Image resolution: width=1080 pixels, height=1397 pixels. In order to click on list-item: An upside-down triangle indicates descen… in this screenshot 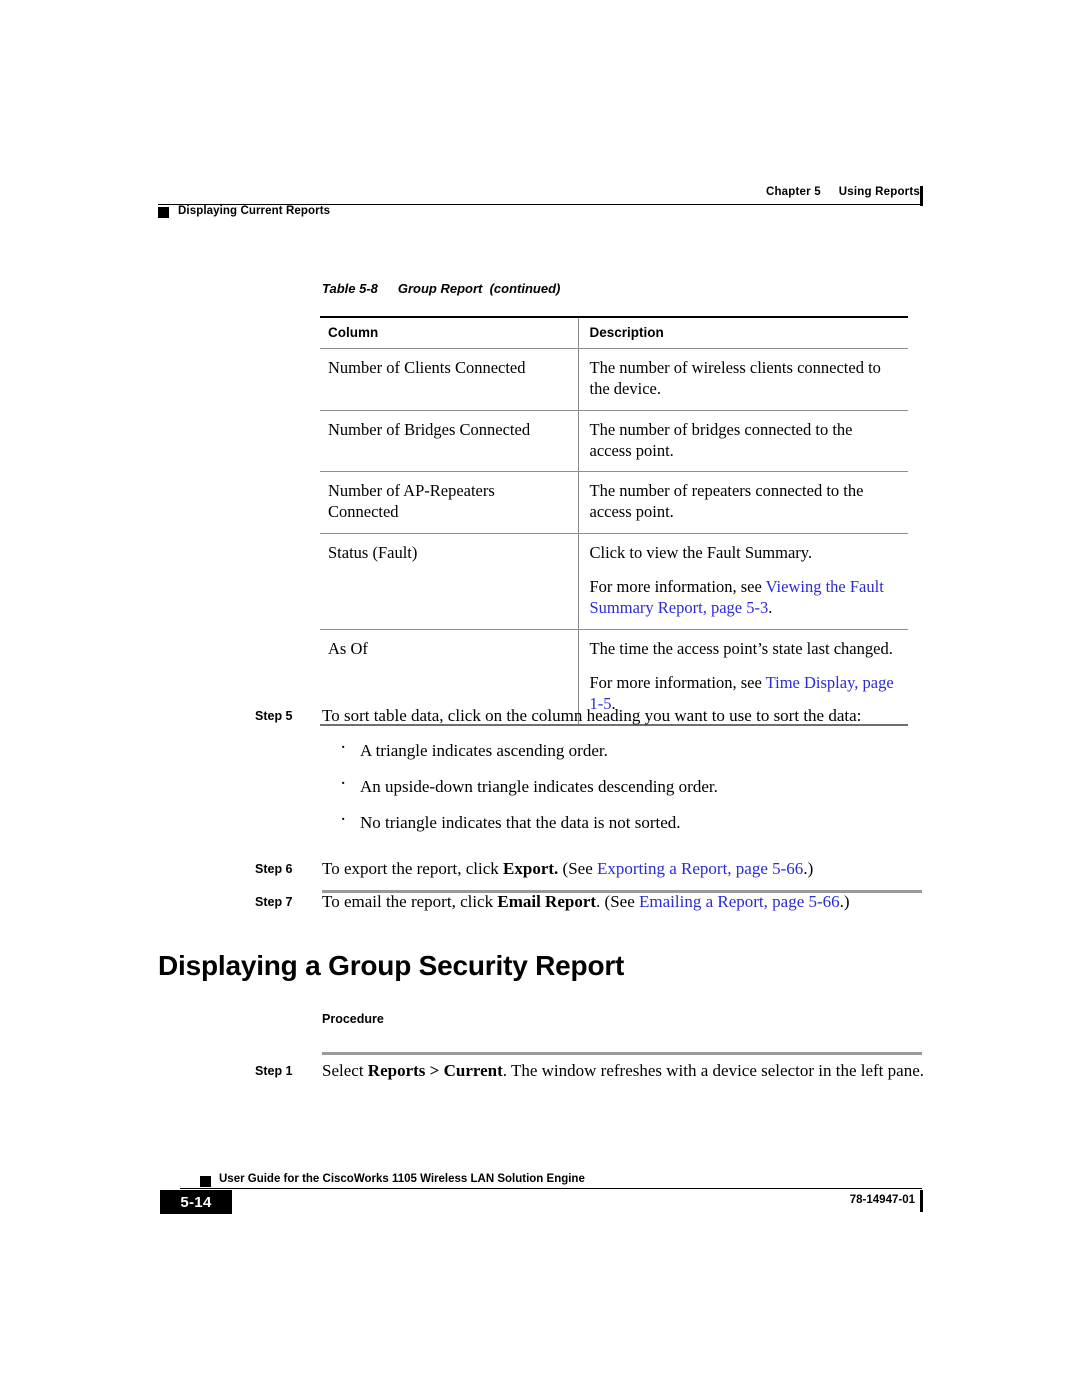, I will do `click(623, 785)`.